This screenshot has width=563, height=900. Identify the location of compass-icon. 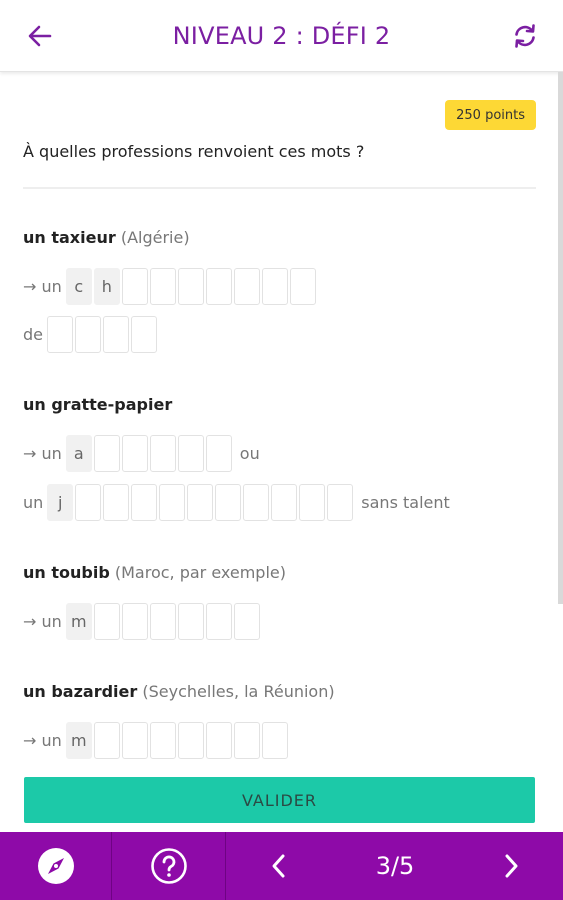
(55, 866).